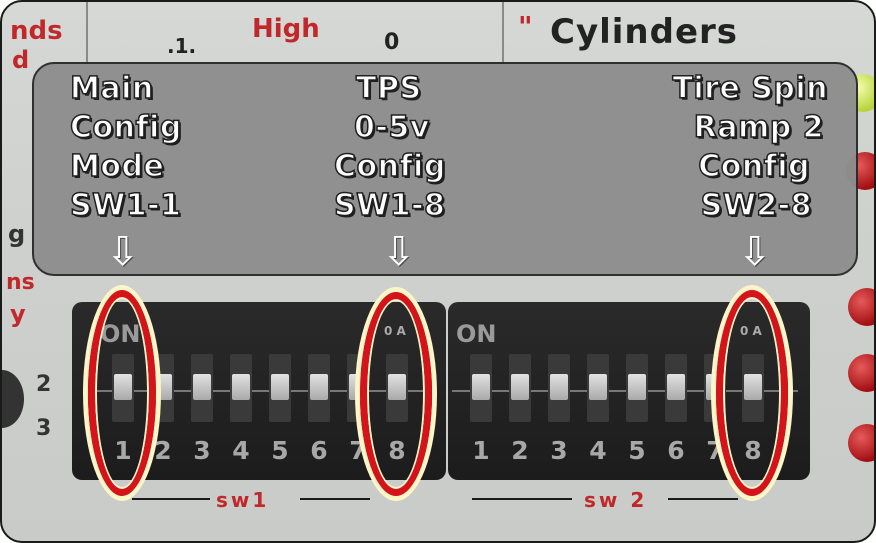 The image size is (876, 543). What do you see at coordinates (182, 46) in the screenshot?
I see `board-text-high-scale: .1.` at bounding box center [182, 46].